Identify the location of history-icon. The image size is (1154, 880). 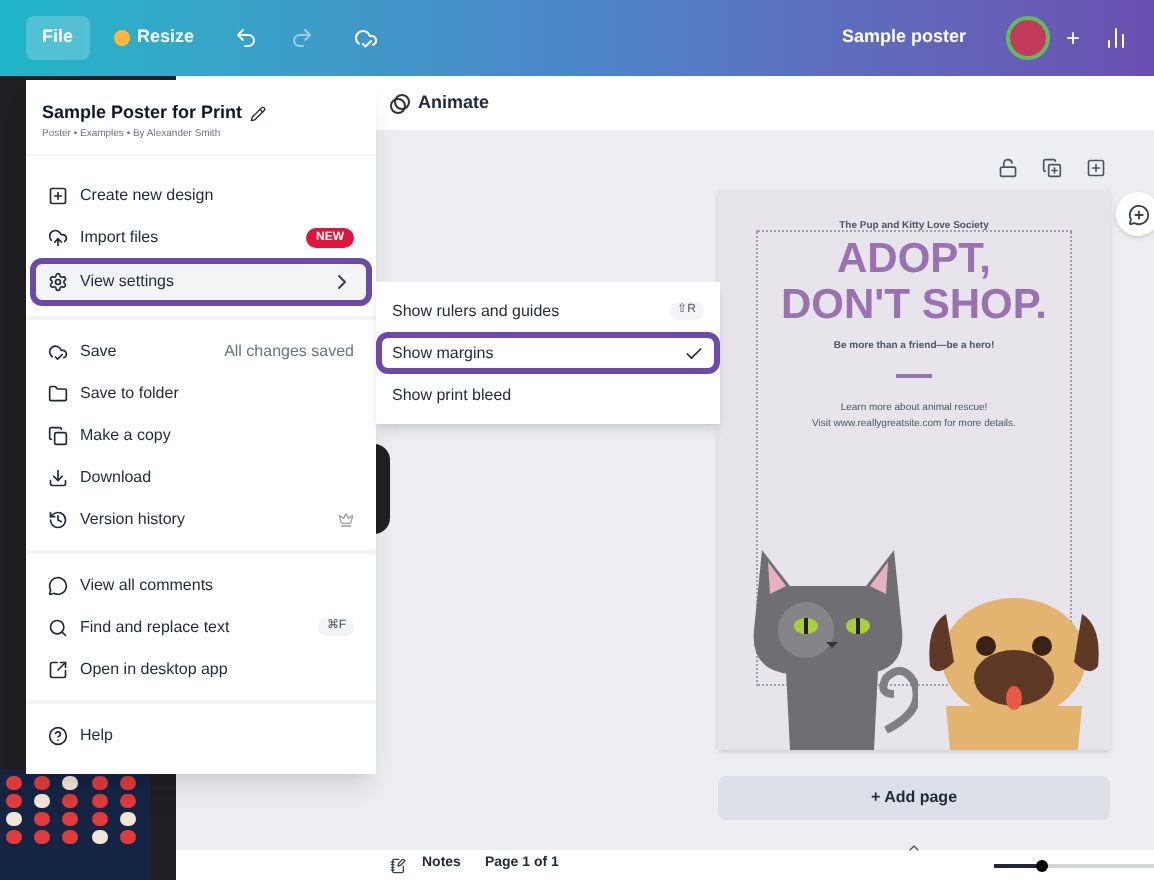
(58, 519).